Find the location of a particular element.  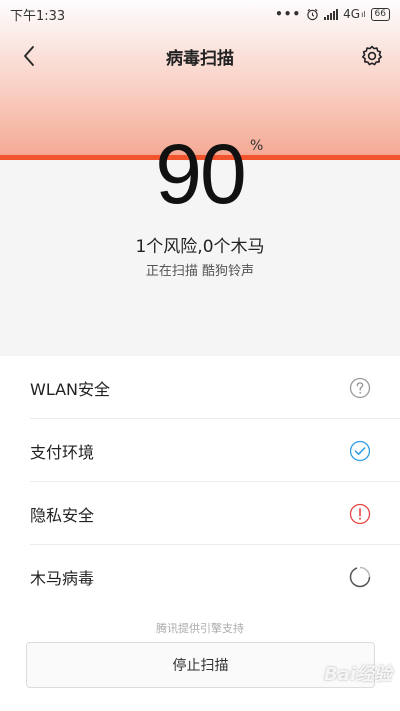

battery-icon: 66 is located at coordinates (380, 14).